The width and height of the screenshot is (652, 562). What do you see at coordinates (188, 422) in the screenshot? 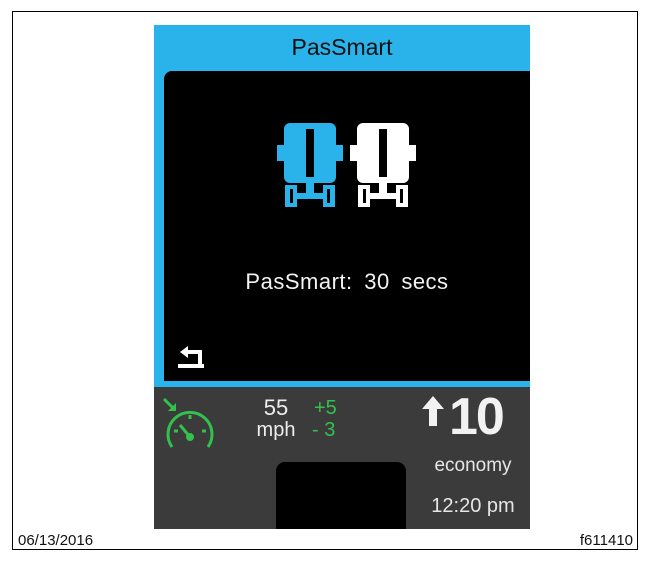
I see `speedometer-set-icon` at bounding box center [188, 422].